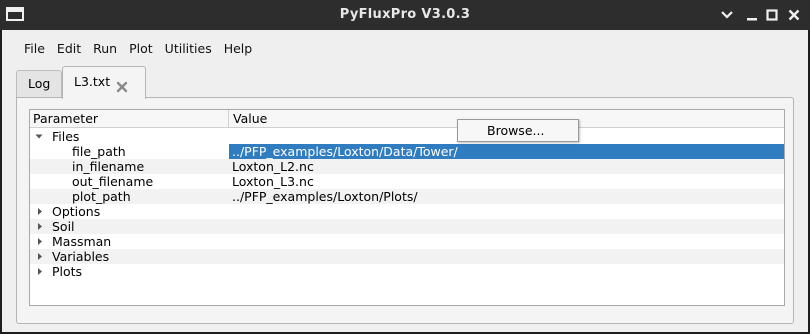 The width and height of the screenshot is (810, 334). What do you see at coordinates (67, 271) in the screenshot?
I see `tree-row-label: Plots` at bounding box center [67, 271].